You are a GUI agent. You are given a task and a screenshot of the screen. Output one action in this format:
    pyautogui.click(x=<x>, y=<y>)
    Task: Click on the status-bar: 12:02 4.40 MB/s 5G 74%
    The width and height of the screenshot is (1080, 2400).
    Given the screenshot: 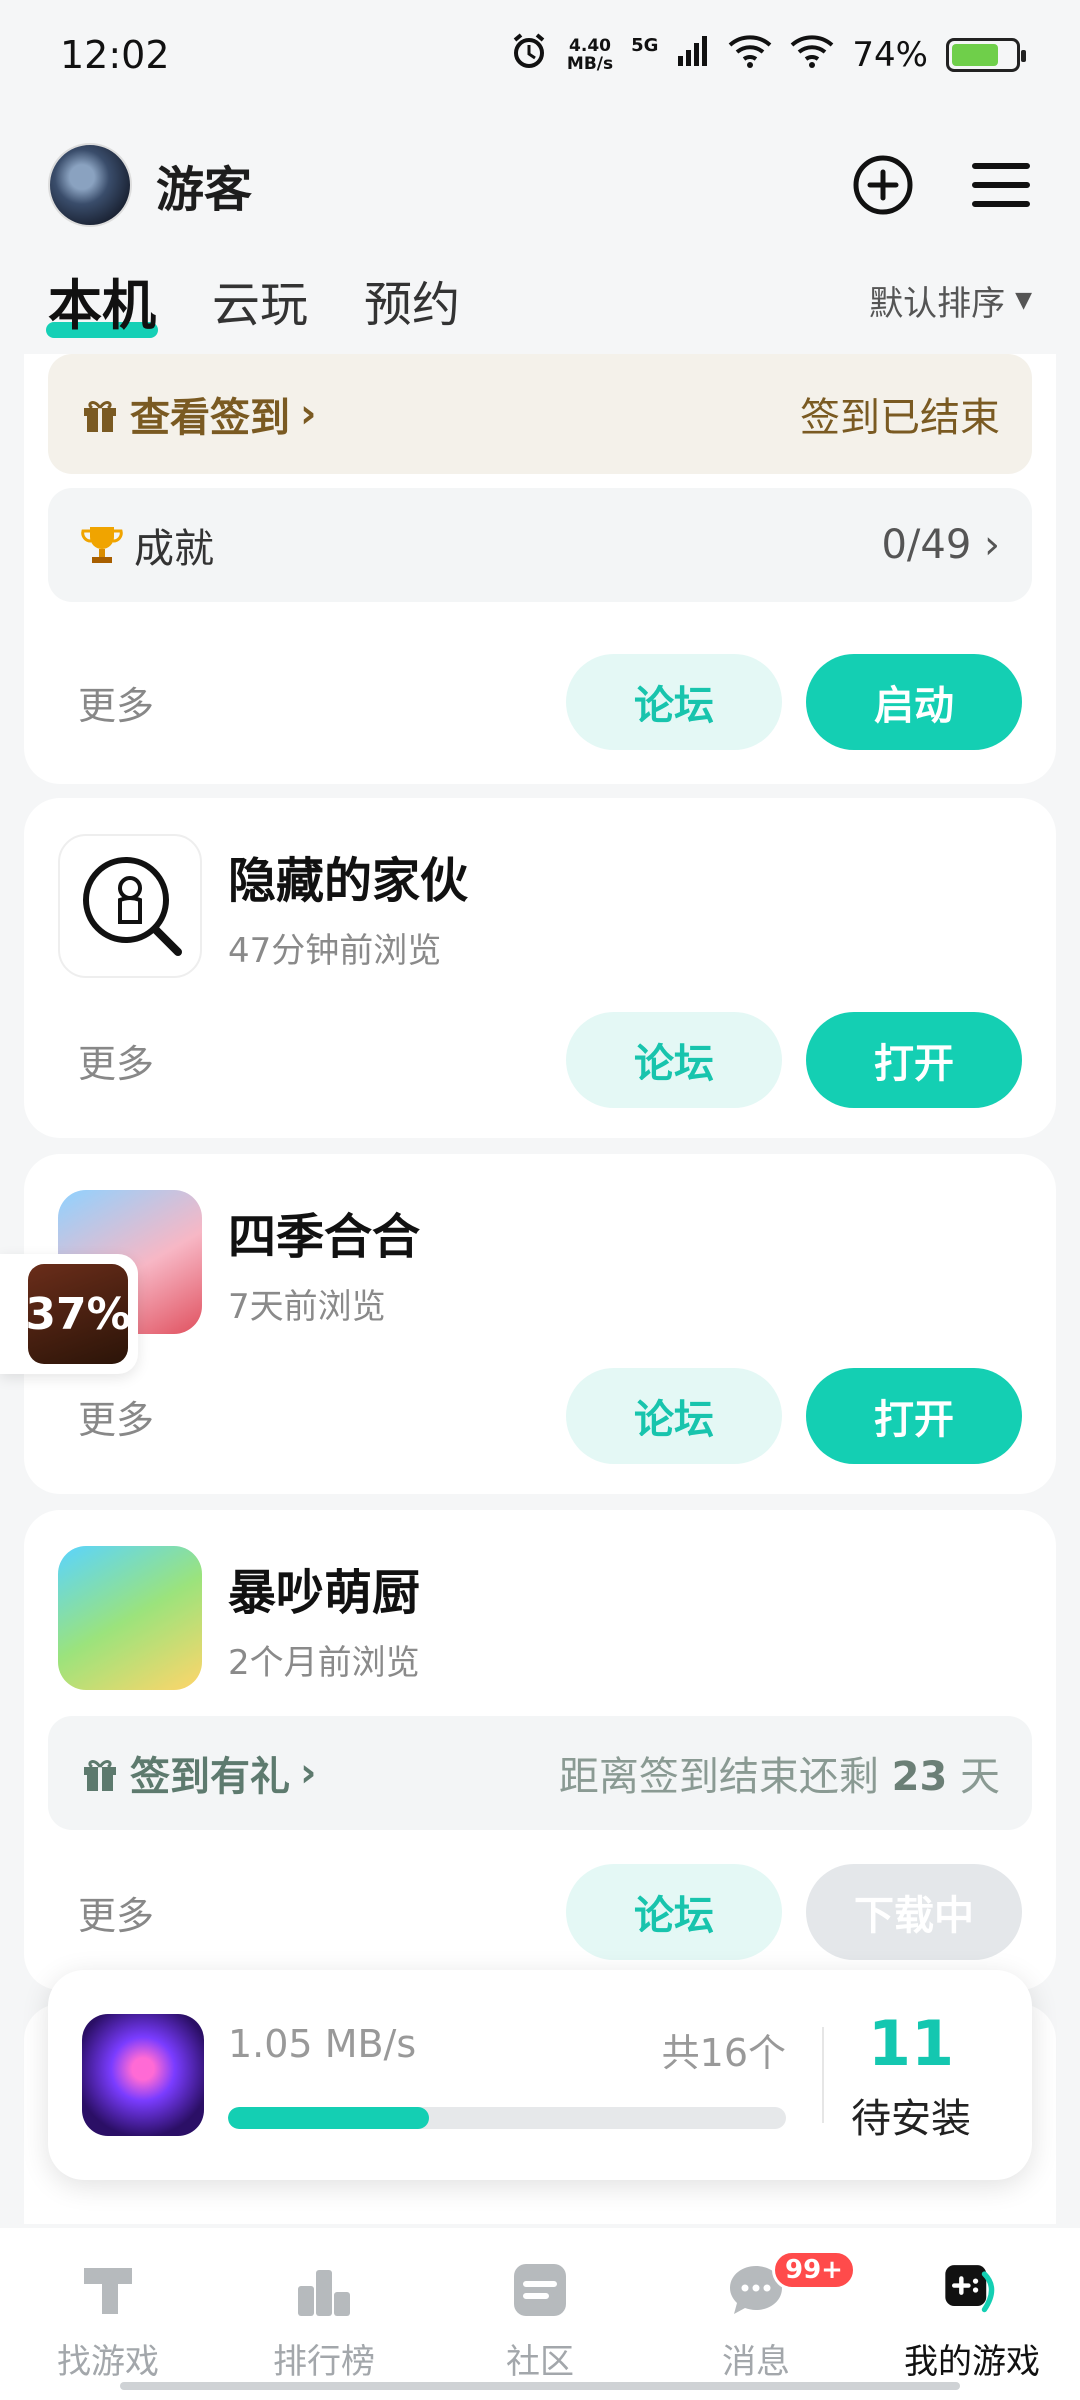 What is the action you would take?
    pyautogui.click(x=540, y=55)
    